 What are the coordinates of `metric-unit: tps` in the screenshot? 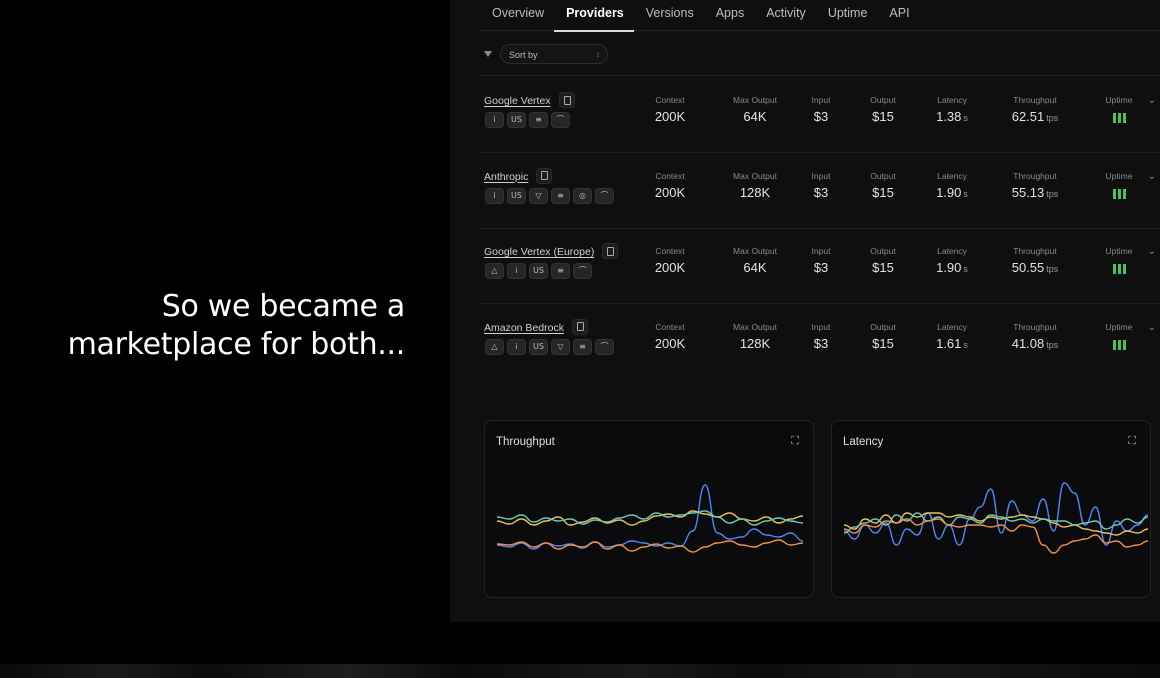 It's located at (1052, 269).